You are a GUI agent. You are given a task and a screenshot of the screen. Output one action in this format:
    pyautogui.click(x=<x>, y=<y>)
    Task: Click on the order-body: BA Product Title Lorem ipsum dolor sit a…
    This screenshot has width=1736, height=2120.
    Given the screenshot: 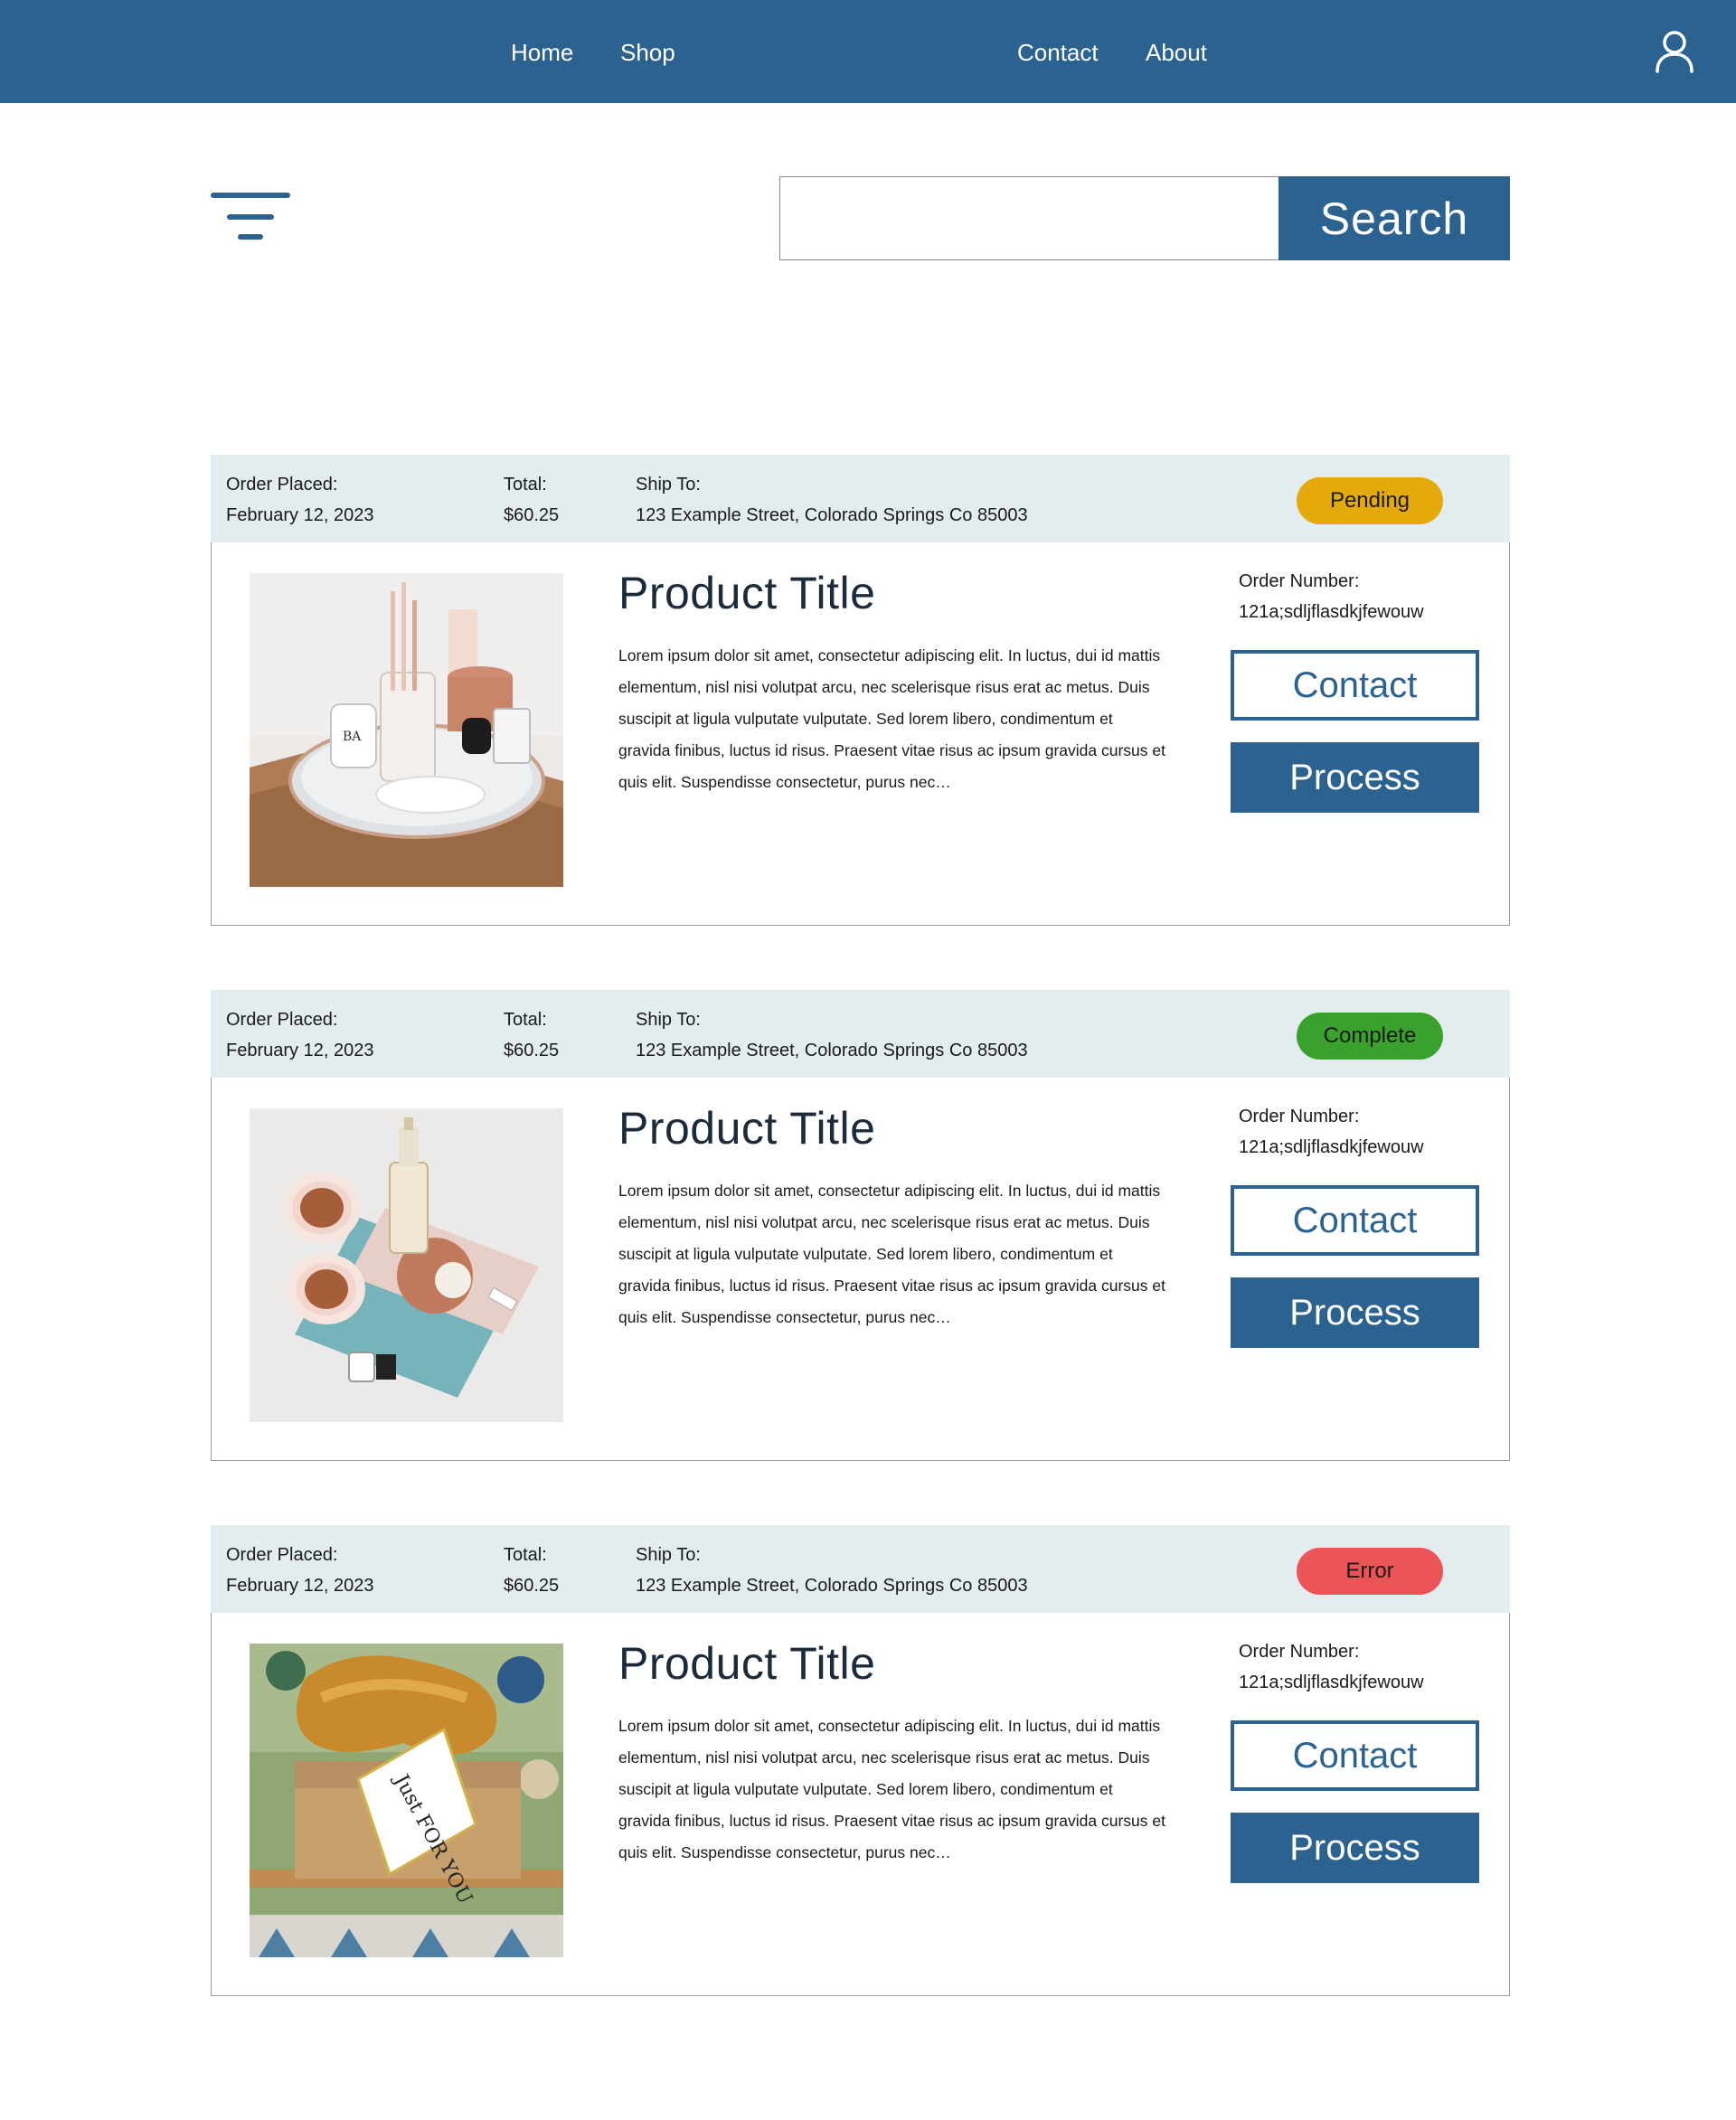 What is the action you would take?
    pyautogui.click(x=861, y=734)
    